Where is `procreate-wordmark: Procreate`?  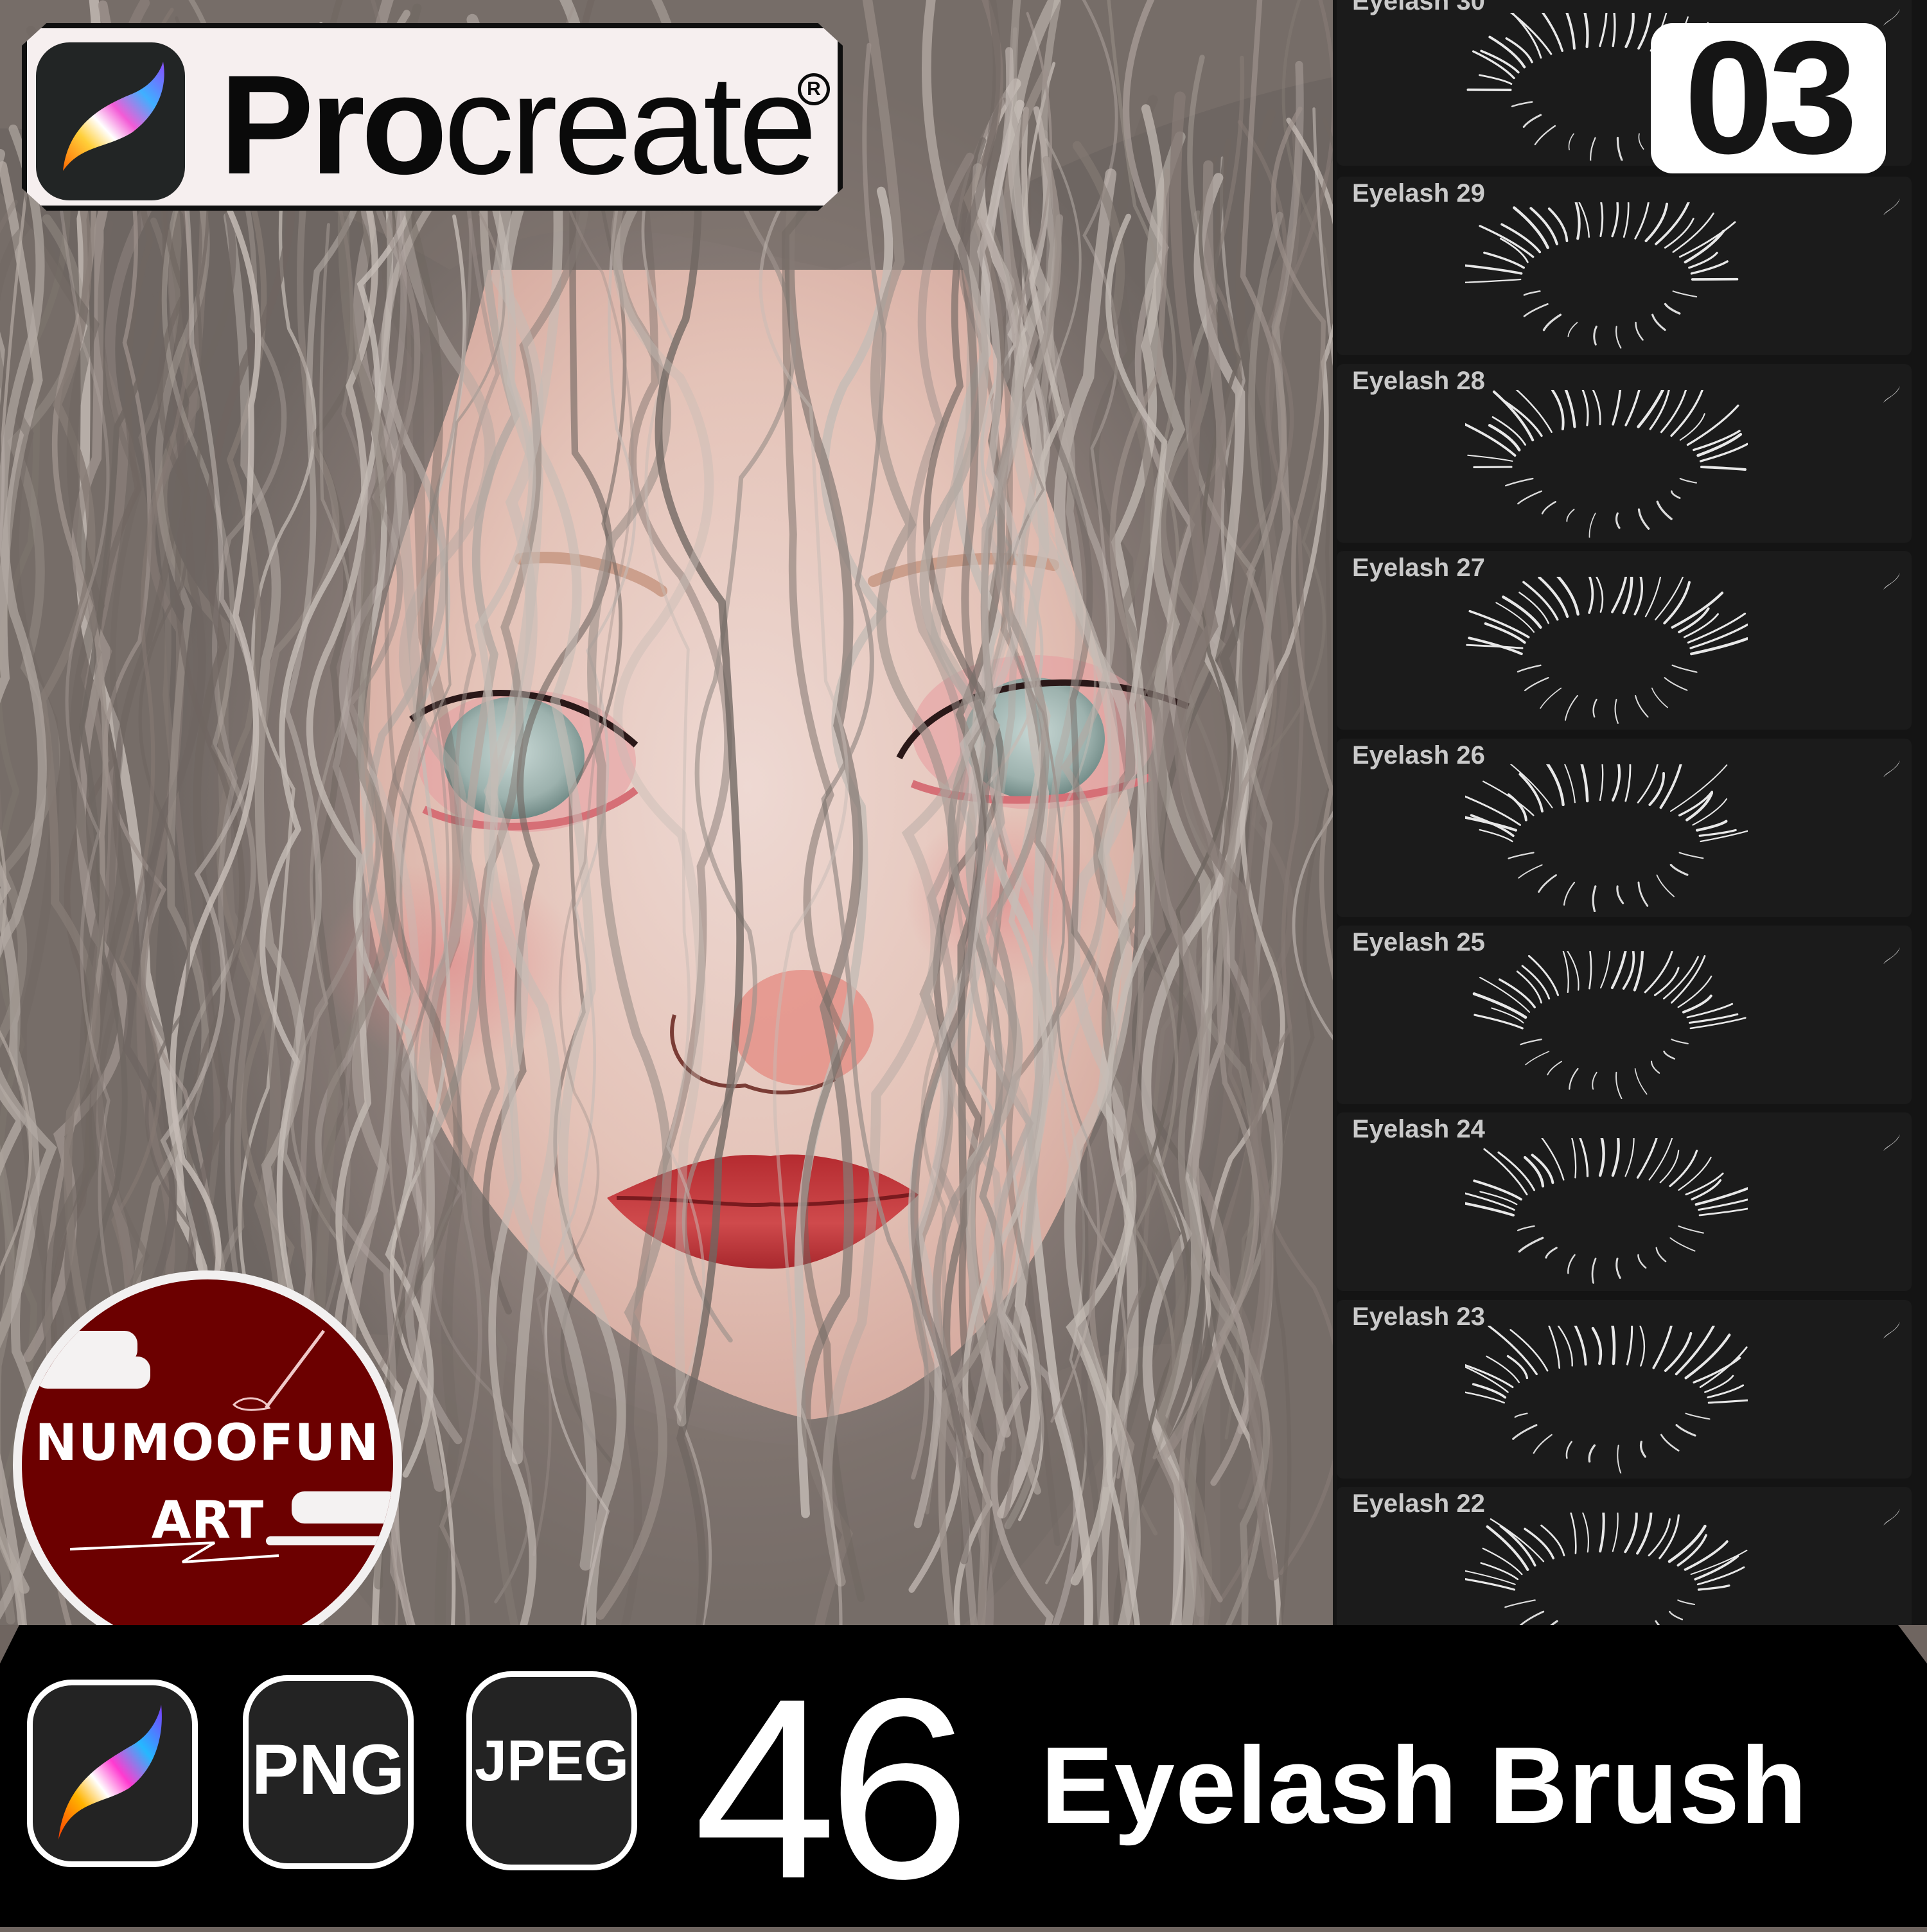
procreate-wordmark: Procreate is located at coordinates (516, 124).